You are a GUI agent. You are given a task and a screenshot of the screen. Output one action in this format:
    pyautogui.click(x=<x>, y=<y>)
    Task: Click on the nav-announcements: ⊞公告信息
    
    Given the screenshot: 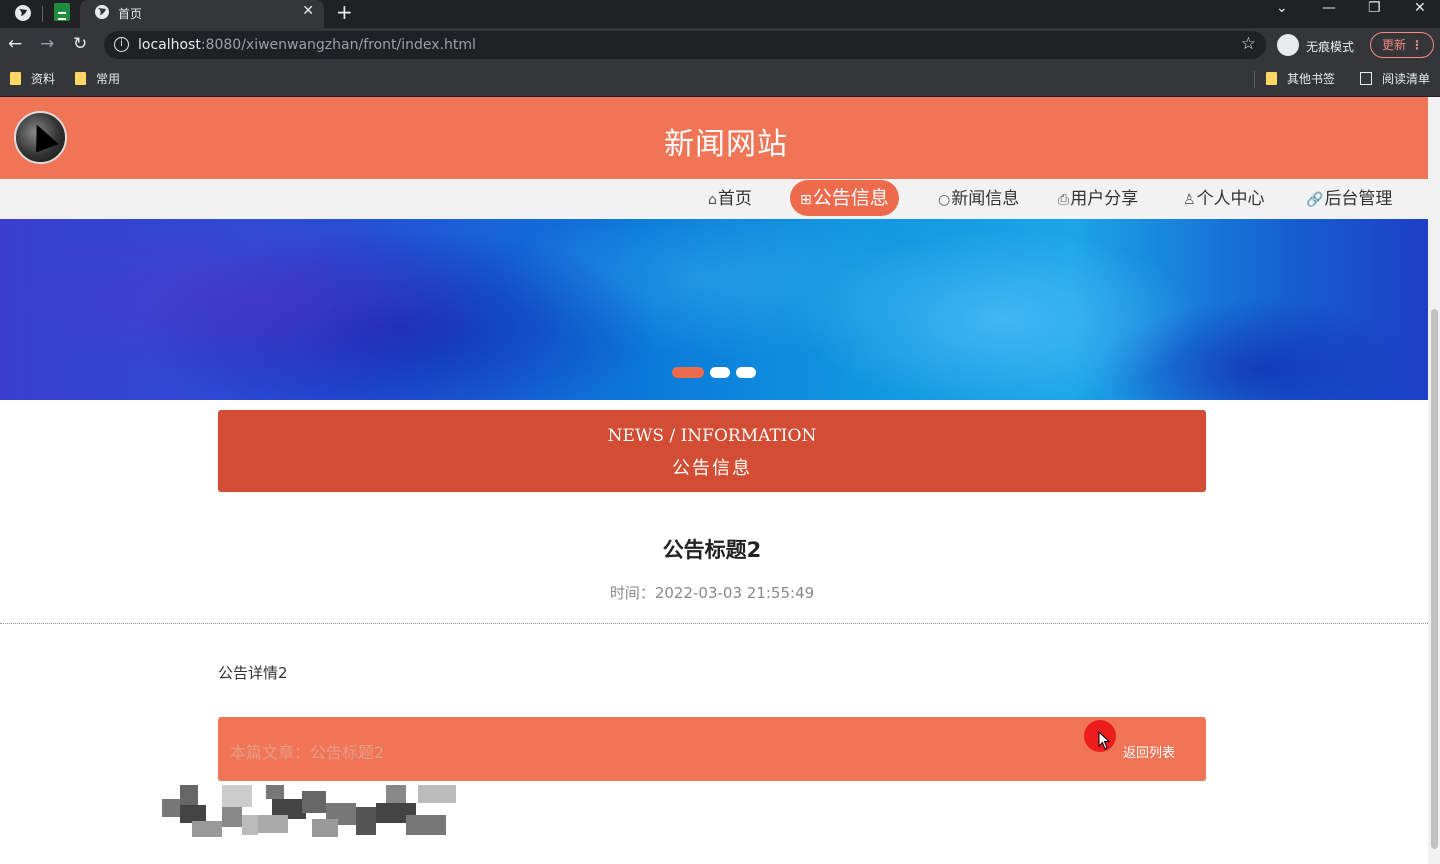 What is the action you would take?
    pyautogui.click(x=844, y=198)
    